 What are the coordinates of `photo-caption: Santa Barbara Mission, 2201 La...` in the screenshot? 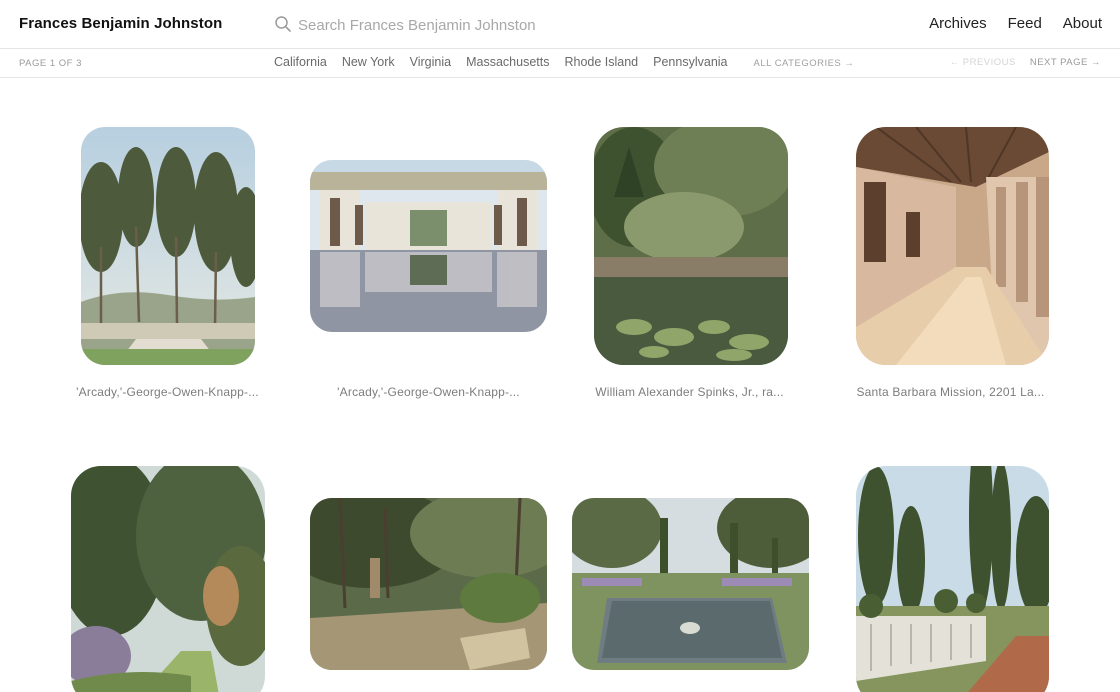 It's located at (950, 392).